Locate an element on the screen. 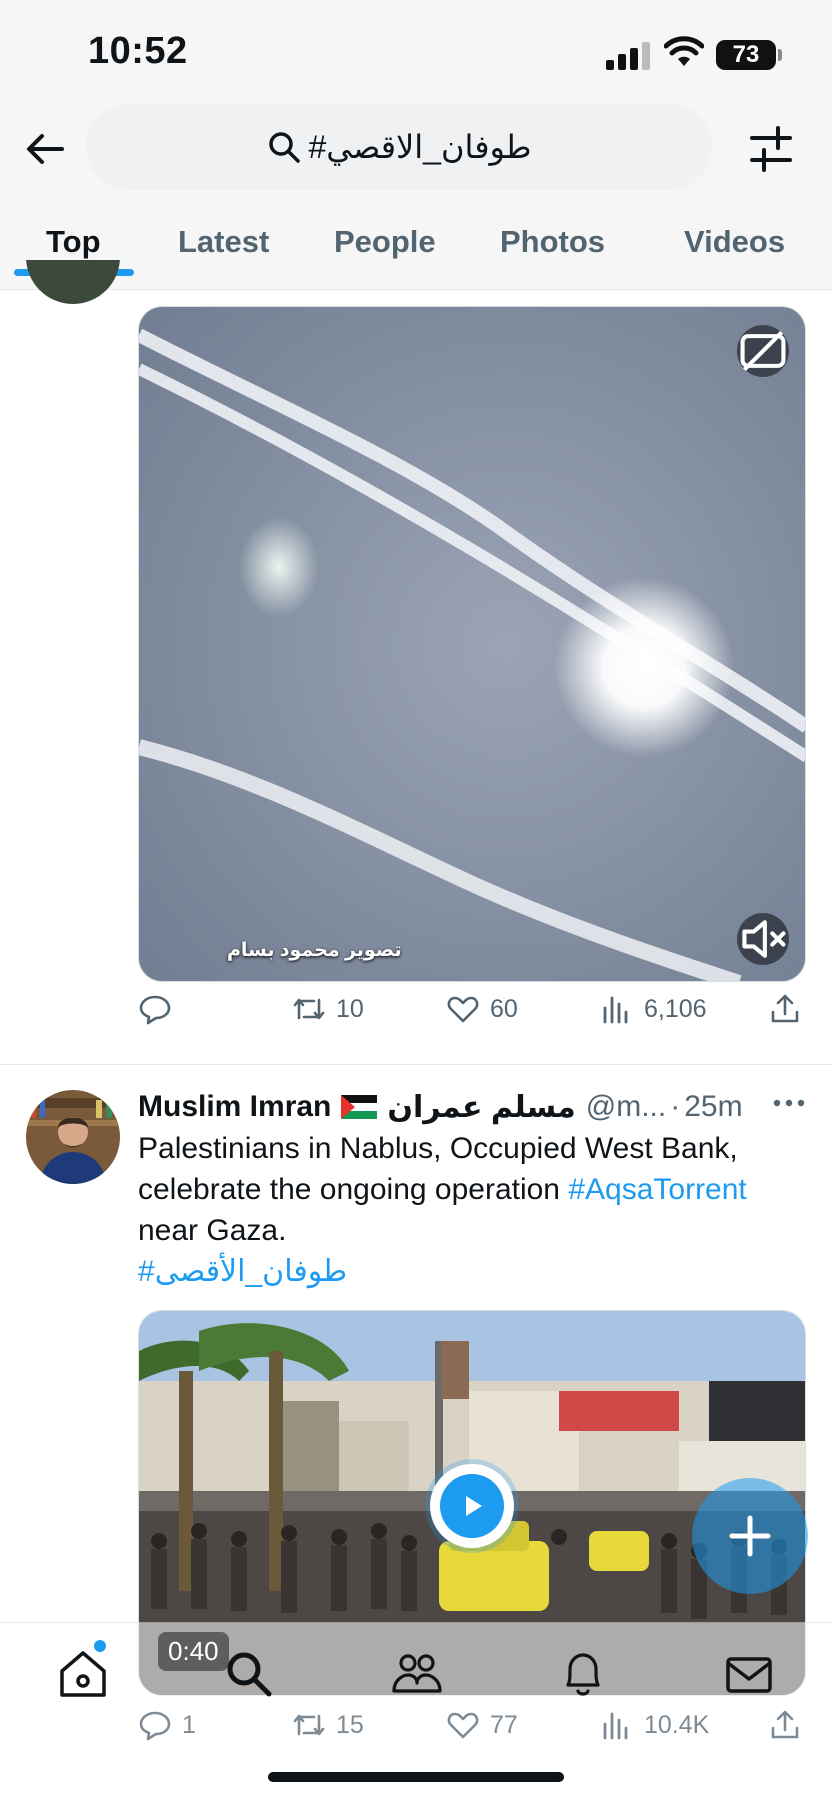 This screenshot has height=1800, width=832. play-icon is located at coordinates (474, 1506).